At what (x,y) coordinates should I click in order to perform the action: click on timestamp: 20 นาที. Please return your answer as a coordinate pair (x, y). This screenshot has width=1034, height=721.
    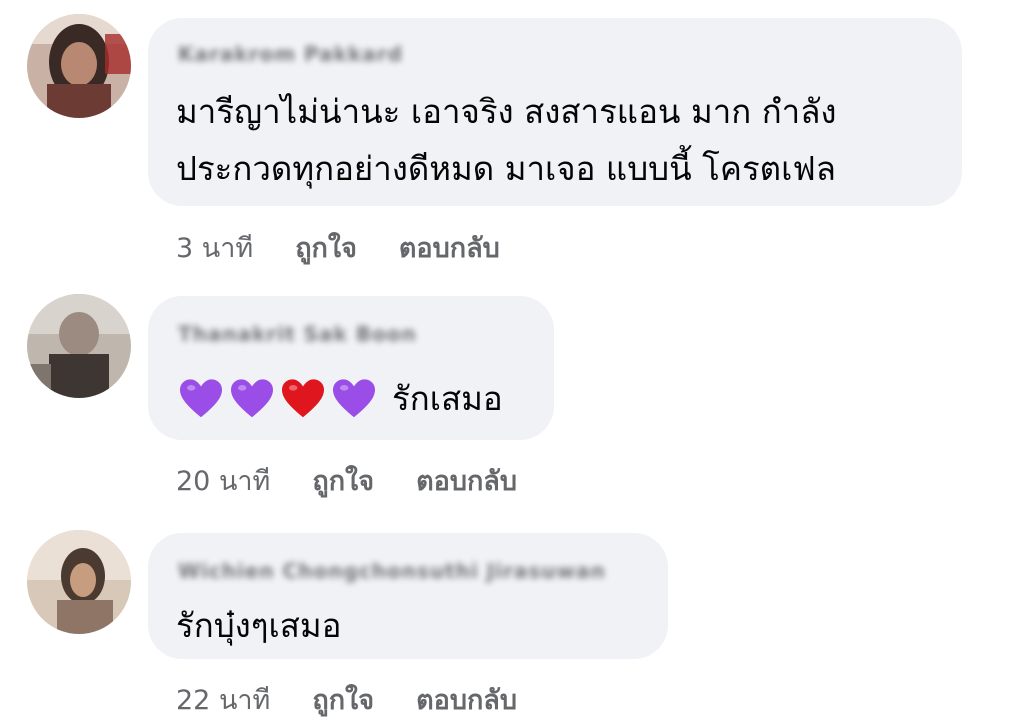
    Looking at the image, I should click on (223, 480).